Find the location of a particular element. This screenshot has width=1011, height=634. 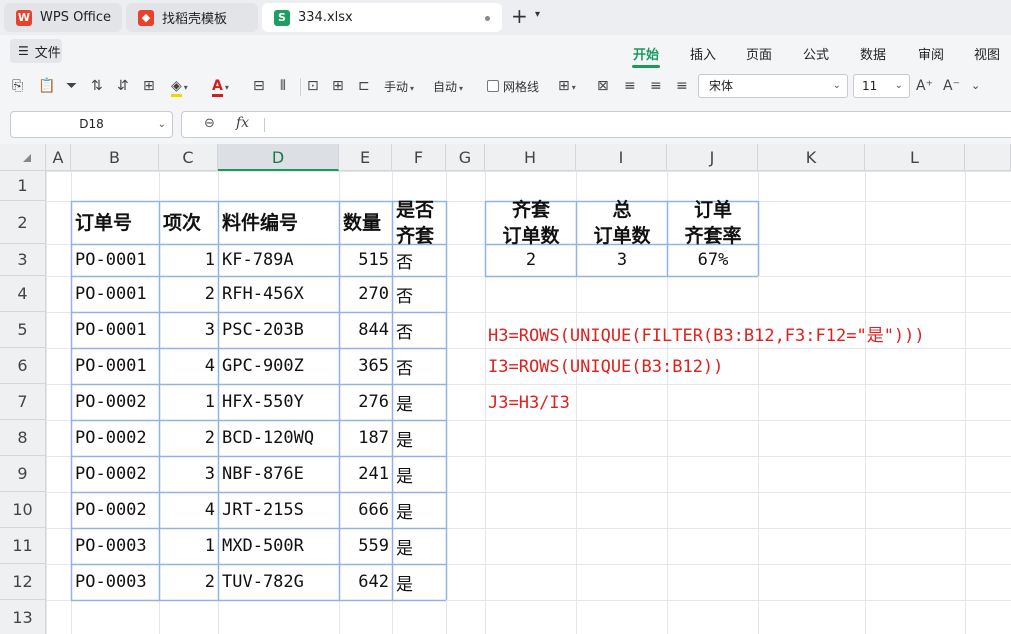

formula-note: J3=H3/I3 is located at coordinates (529, 403).